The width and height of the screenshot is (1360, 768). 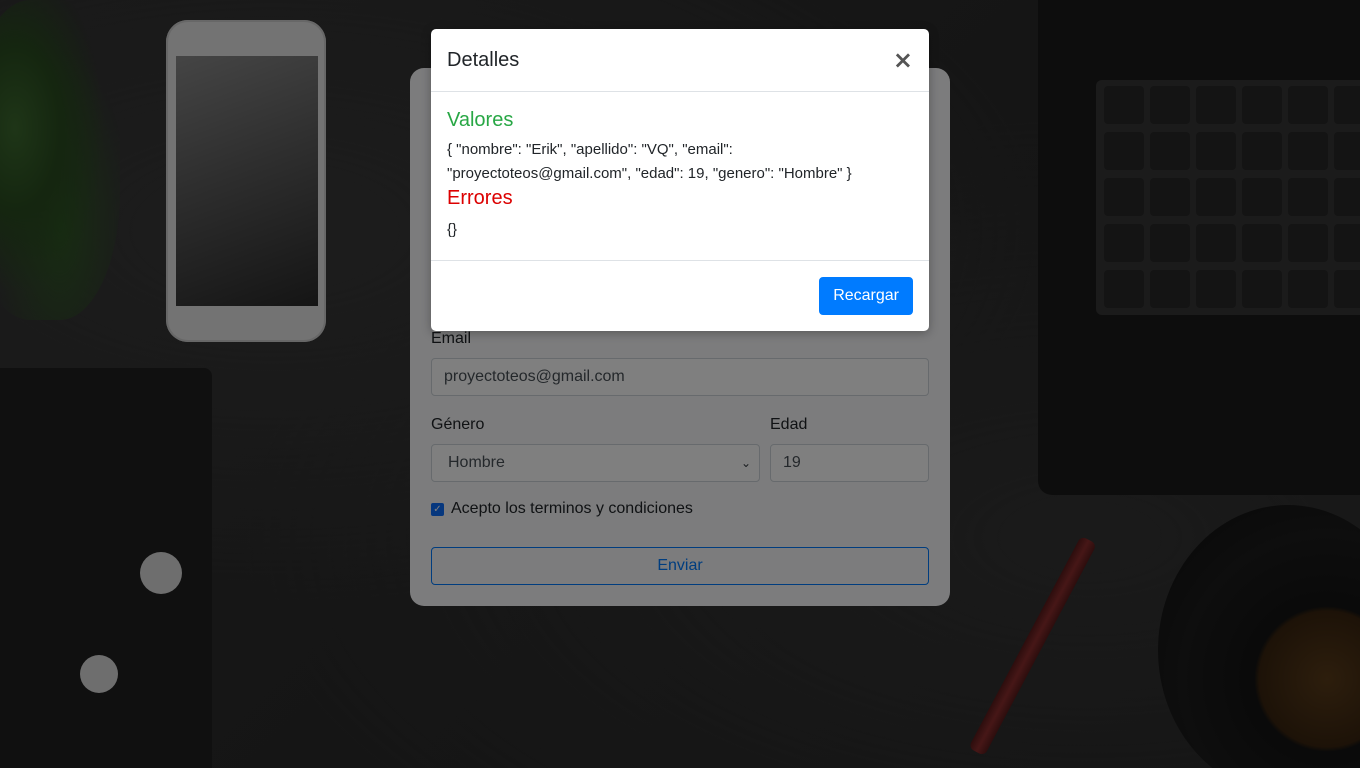 I want to click on errors-heading: Errores, so click(x=480, y=198).